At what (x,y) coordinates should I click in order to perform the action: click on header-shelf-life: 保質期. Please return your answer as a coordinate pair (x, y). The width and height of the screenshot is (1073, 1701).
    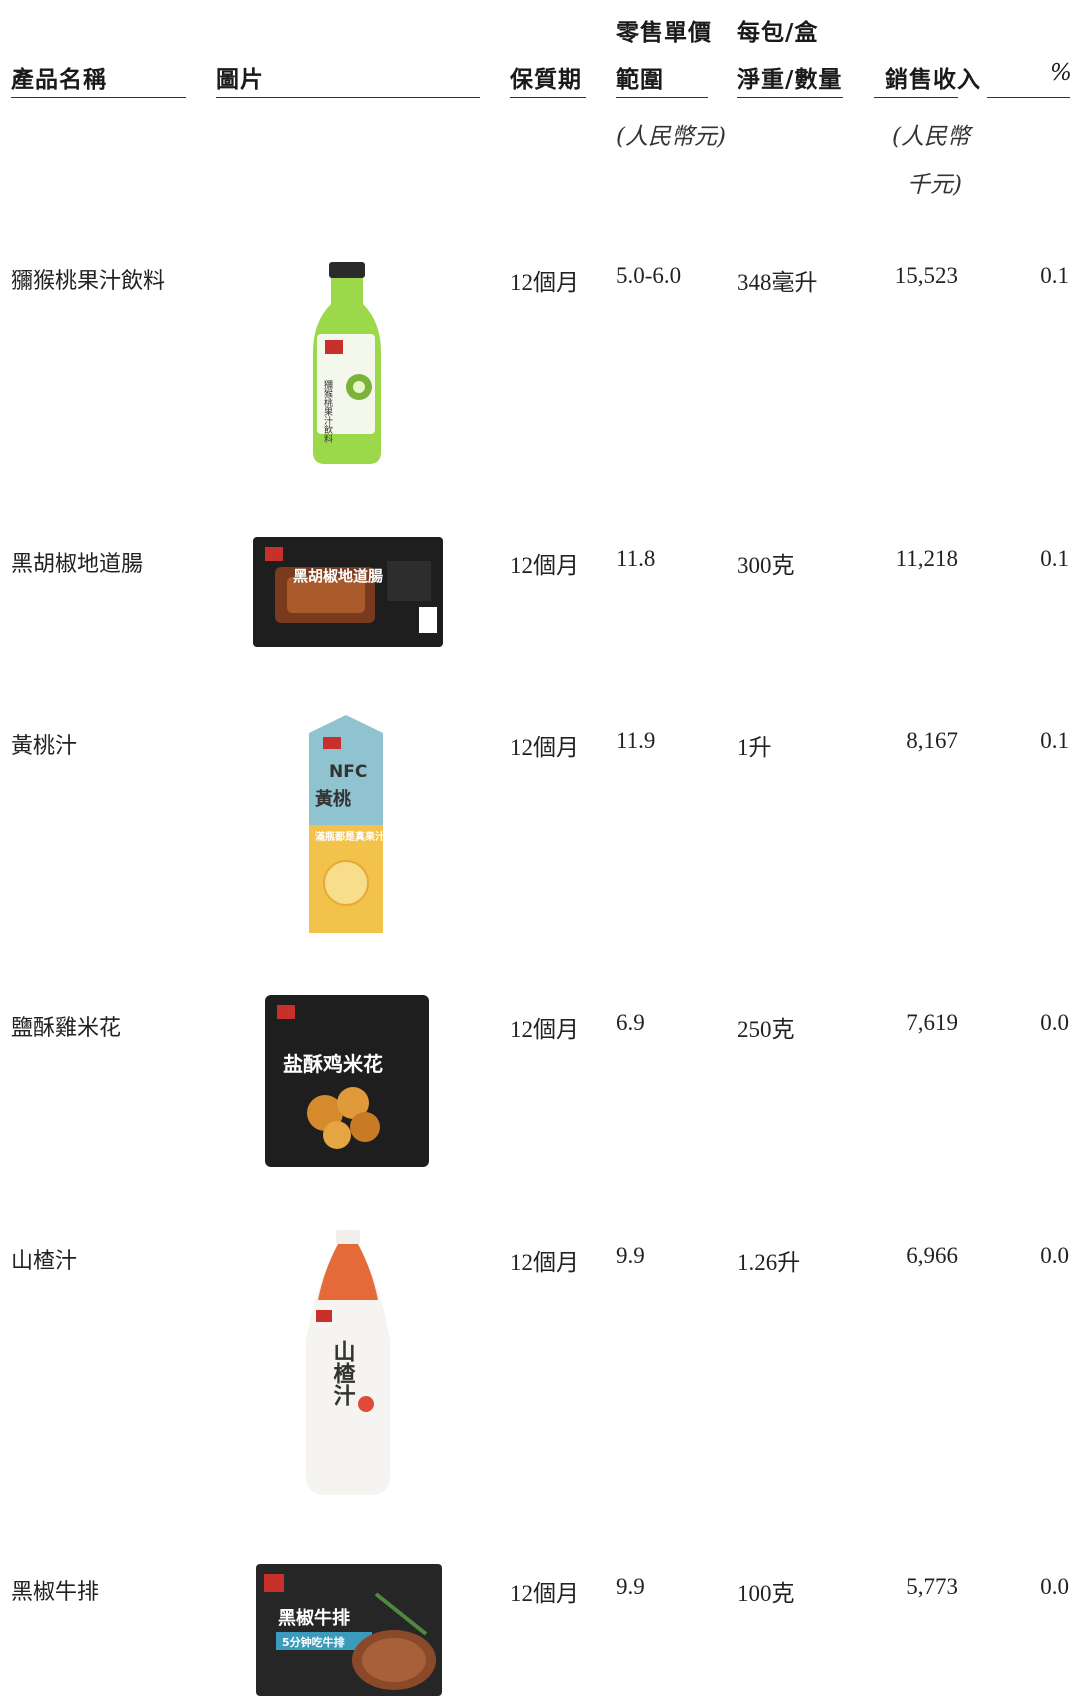
    Looking at the image, I should click on (546, 80).